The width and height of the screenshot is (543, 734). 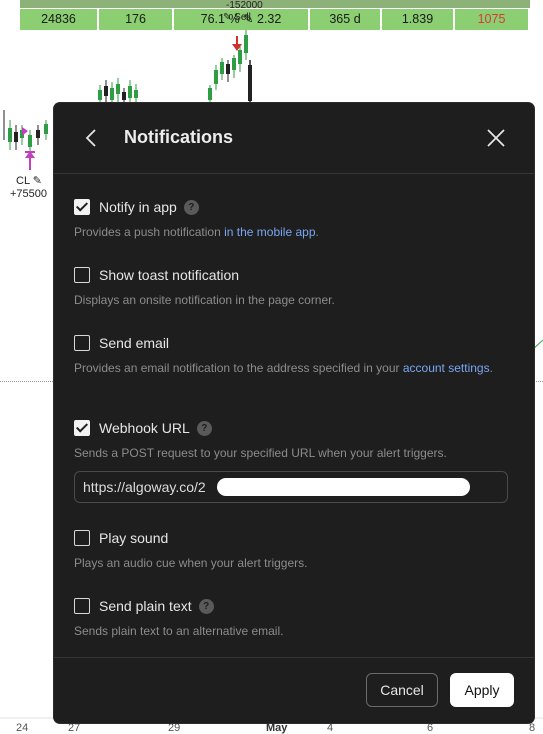 I want to click on entry-arrow-icon, so click(x=30, y=160).